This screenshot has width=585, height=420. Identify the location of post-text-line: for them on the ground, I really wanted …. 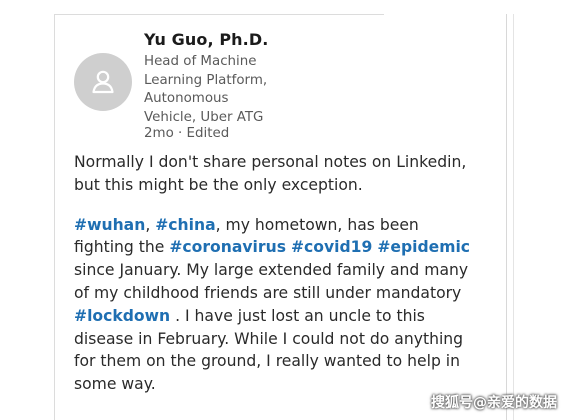
(267, 361).